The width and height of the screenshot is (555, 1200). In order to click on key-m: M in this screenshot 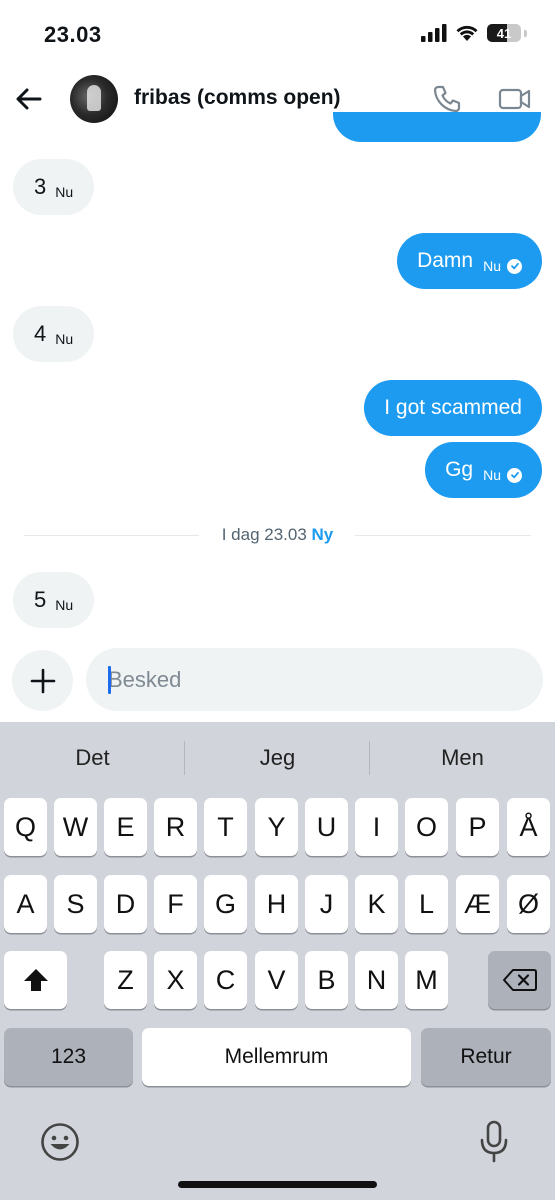, I will do `click(426, 980)`.